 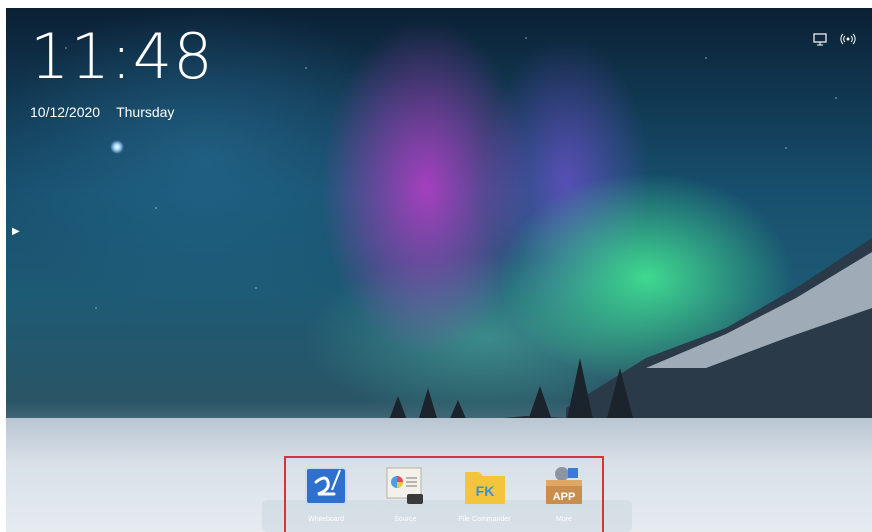 What do you see at coordinates (484, 491) in the screenshot?
I see `svg-text: FK` at bounding box center [484, 491].